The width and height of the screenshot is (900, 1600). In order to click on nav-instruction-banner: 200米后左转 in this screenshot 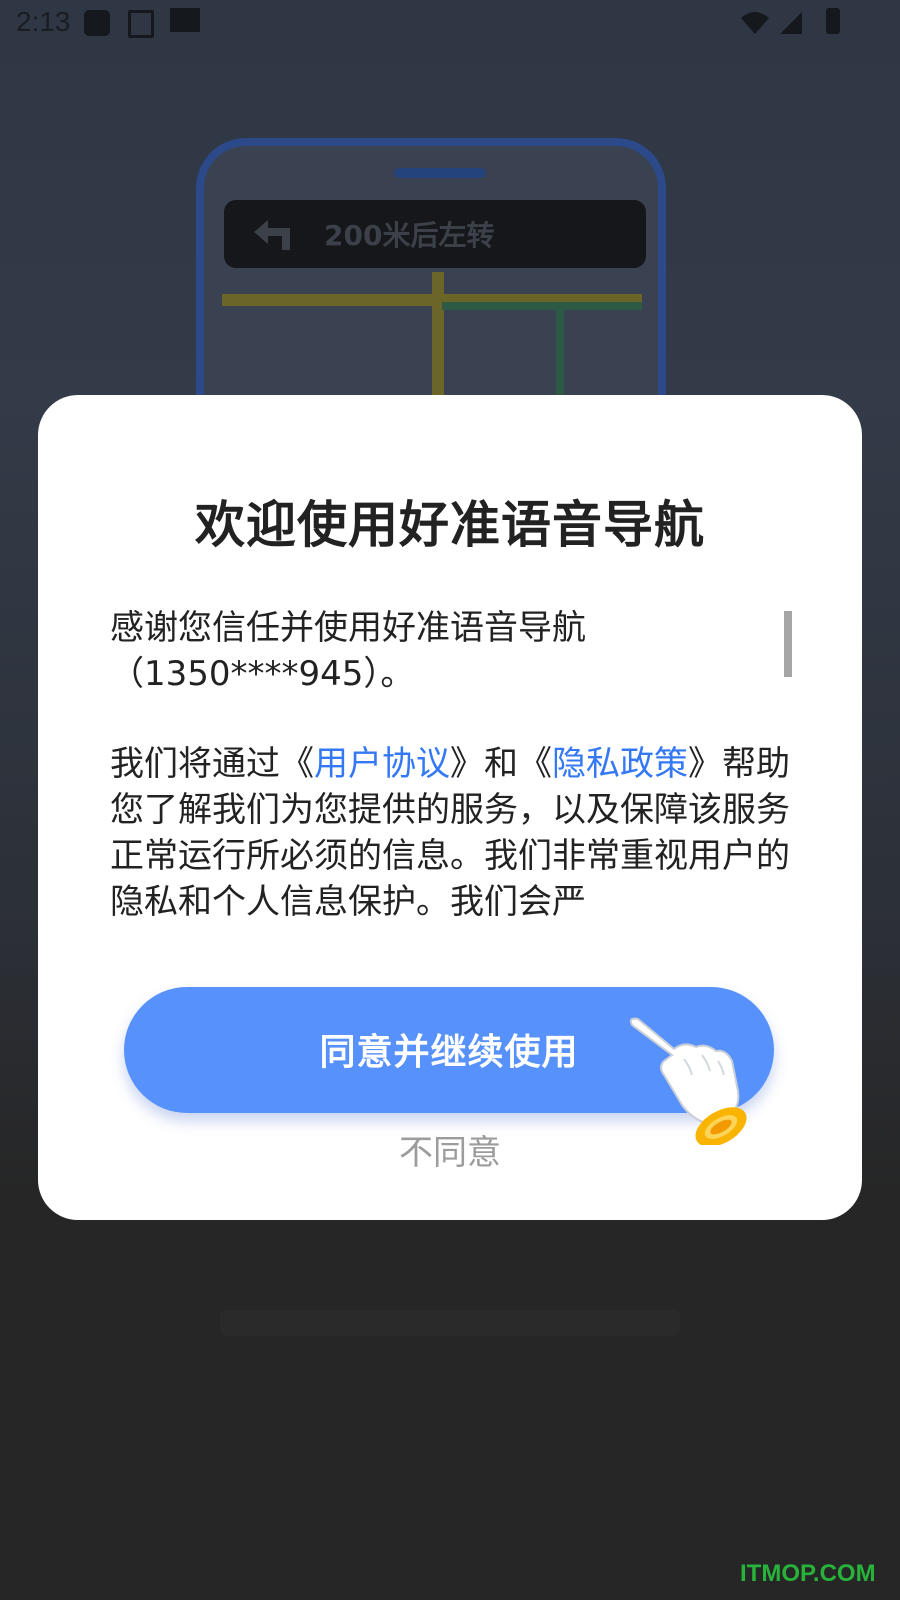, I will do `click(435, 234)`.